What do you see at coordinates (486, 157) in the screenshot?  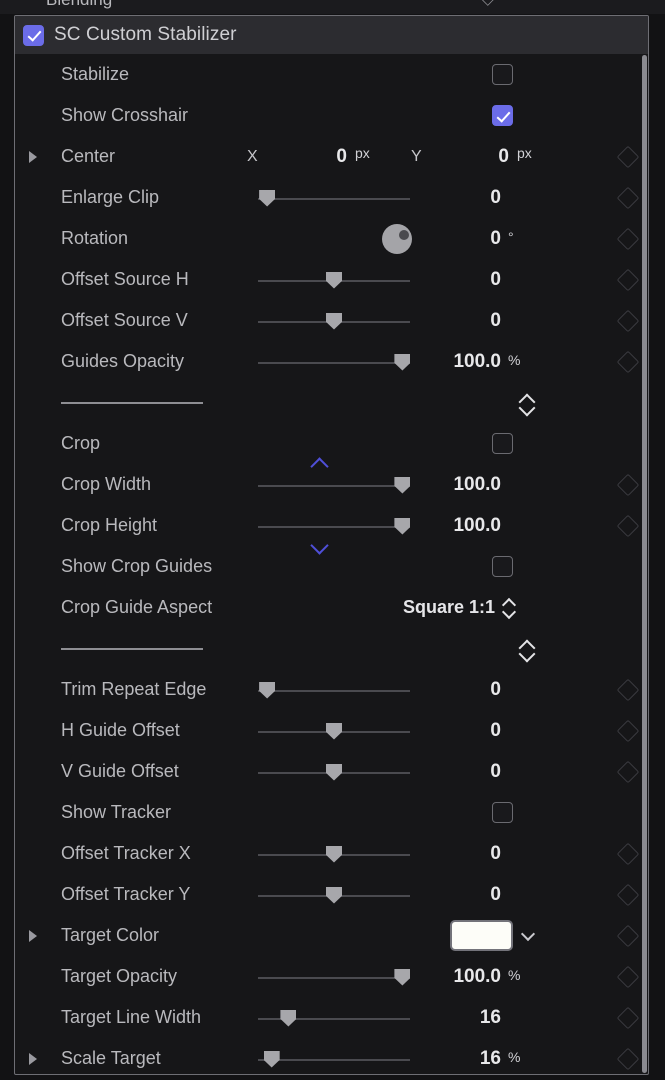 I see `value-center-y: 0` at bounding box center [486, 157].